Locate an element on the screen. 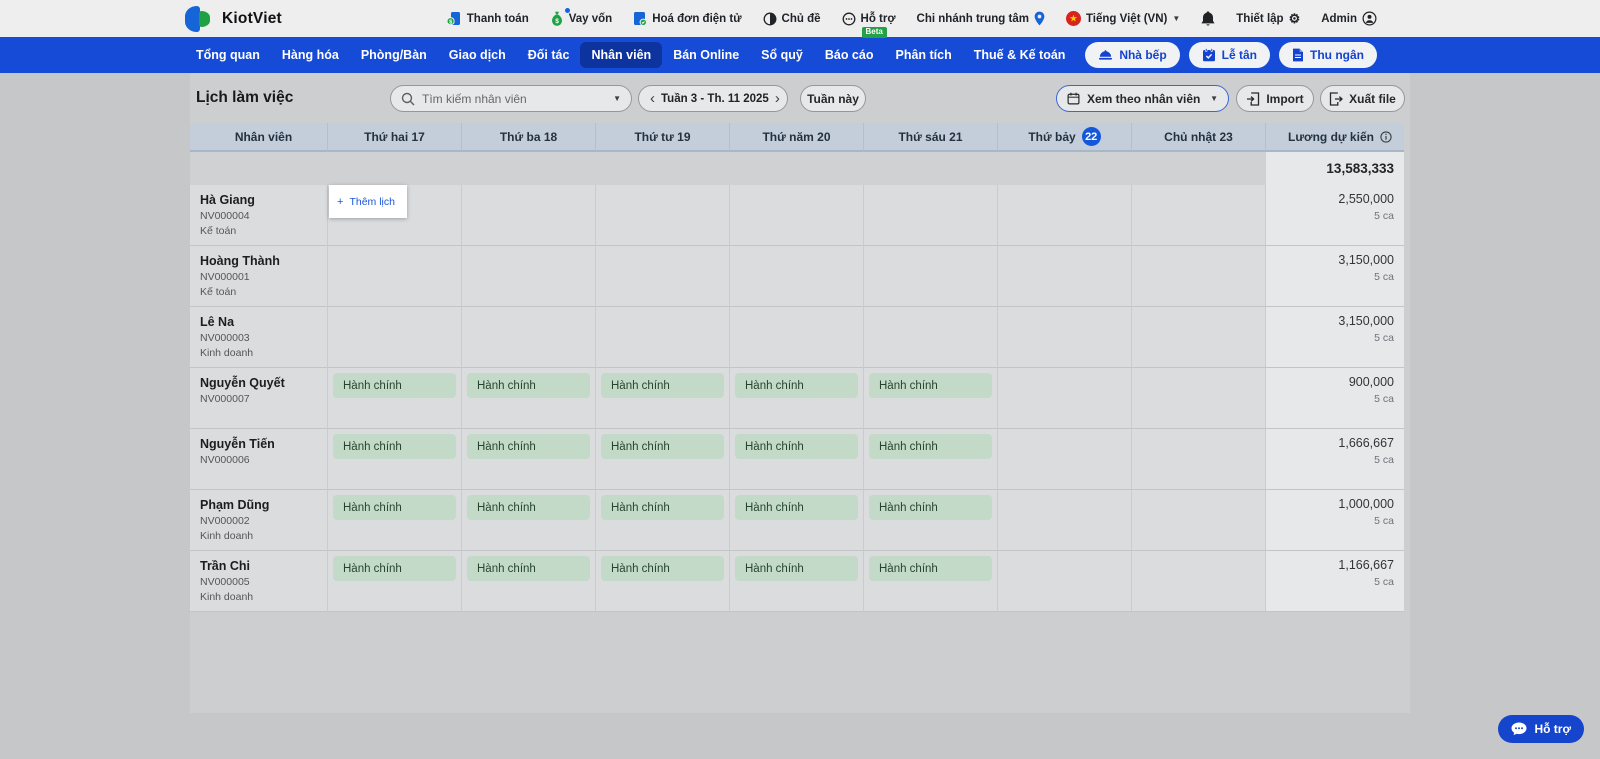 The image size is (1600, 759). notifications-button is located at coordinates (1208, 18).